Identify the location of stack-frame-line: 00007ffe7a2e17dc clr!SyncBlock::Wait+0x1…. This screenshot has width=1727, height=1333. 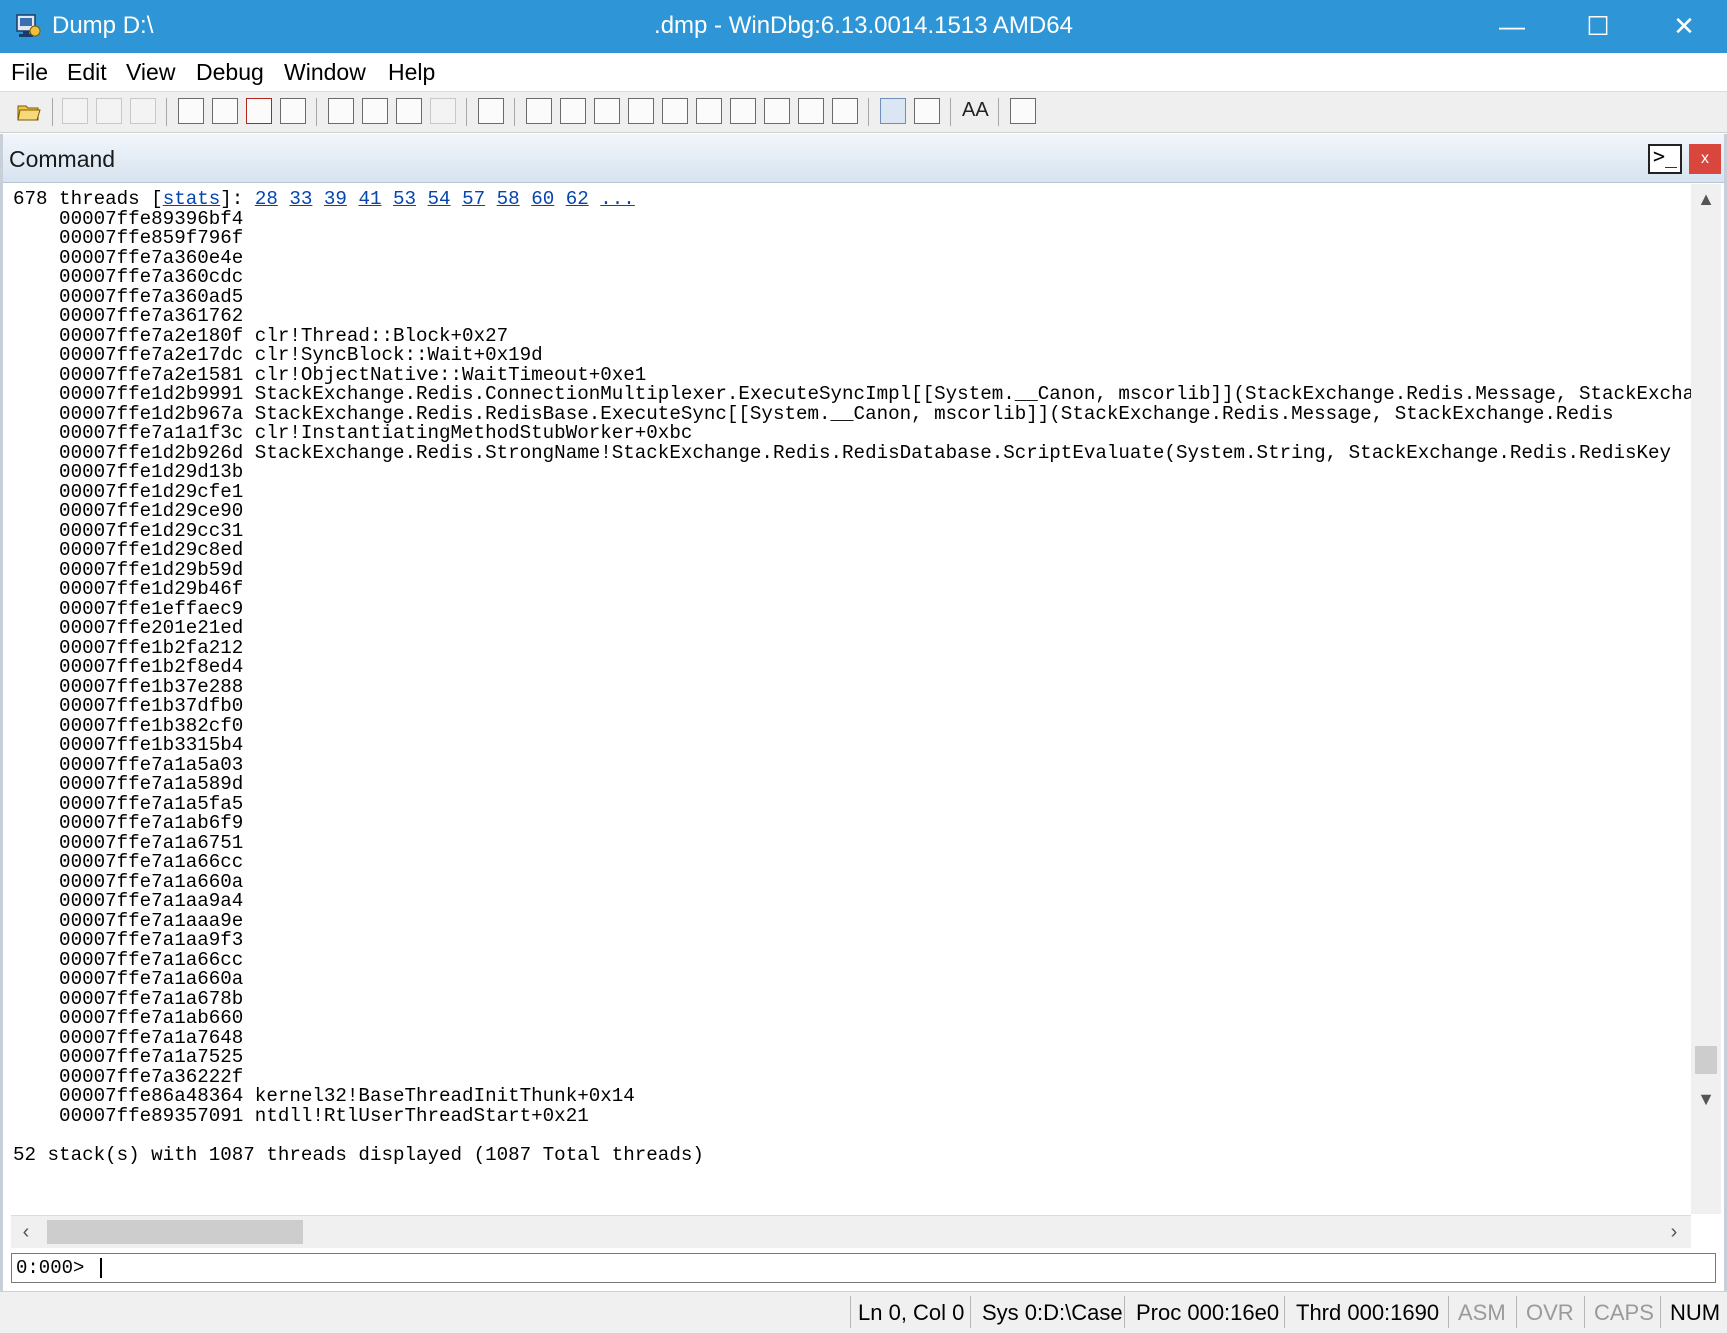
(278, 355).